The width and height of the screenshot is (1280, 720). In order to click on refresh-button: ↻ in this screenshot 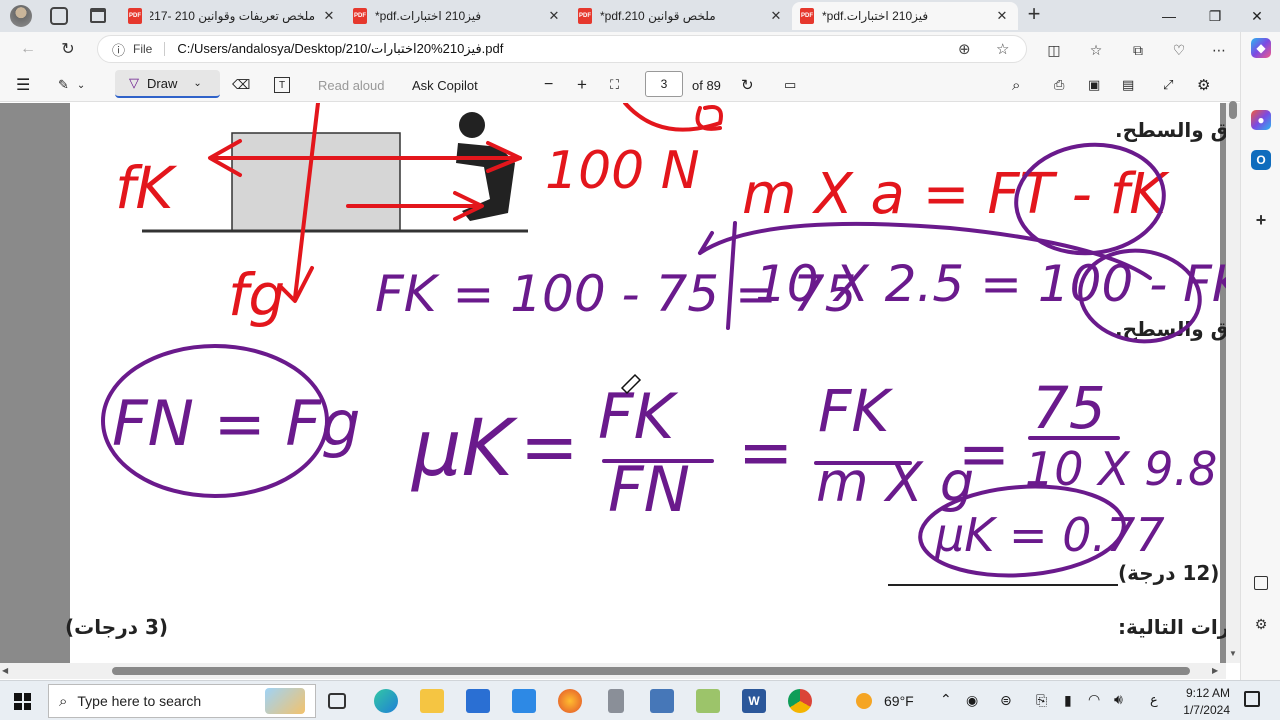, I will do `click(68, 49)`.